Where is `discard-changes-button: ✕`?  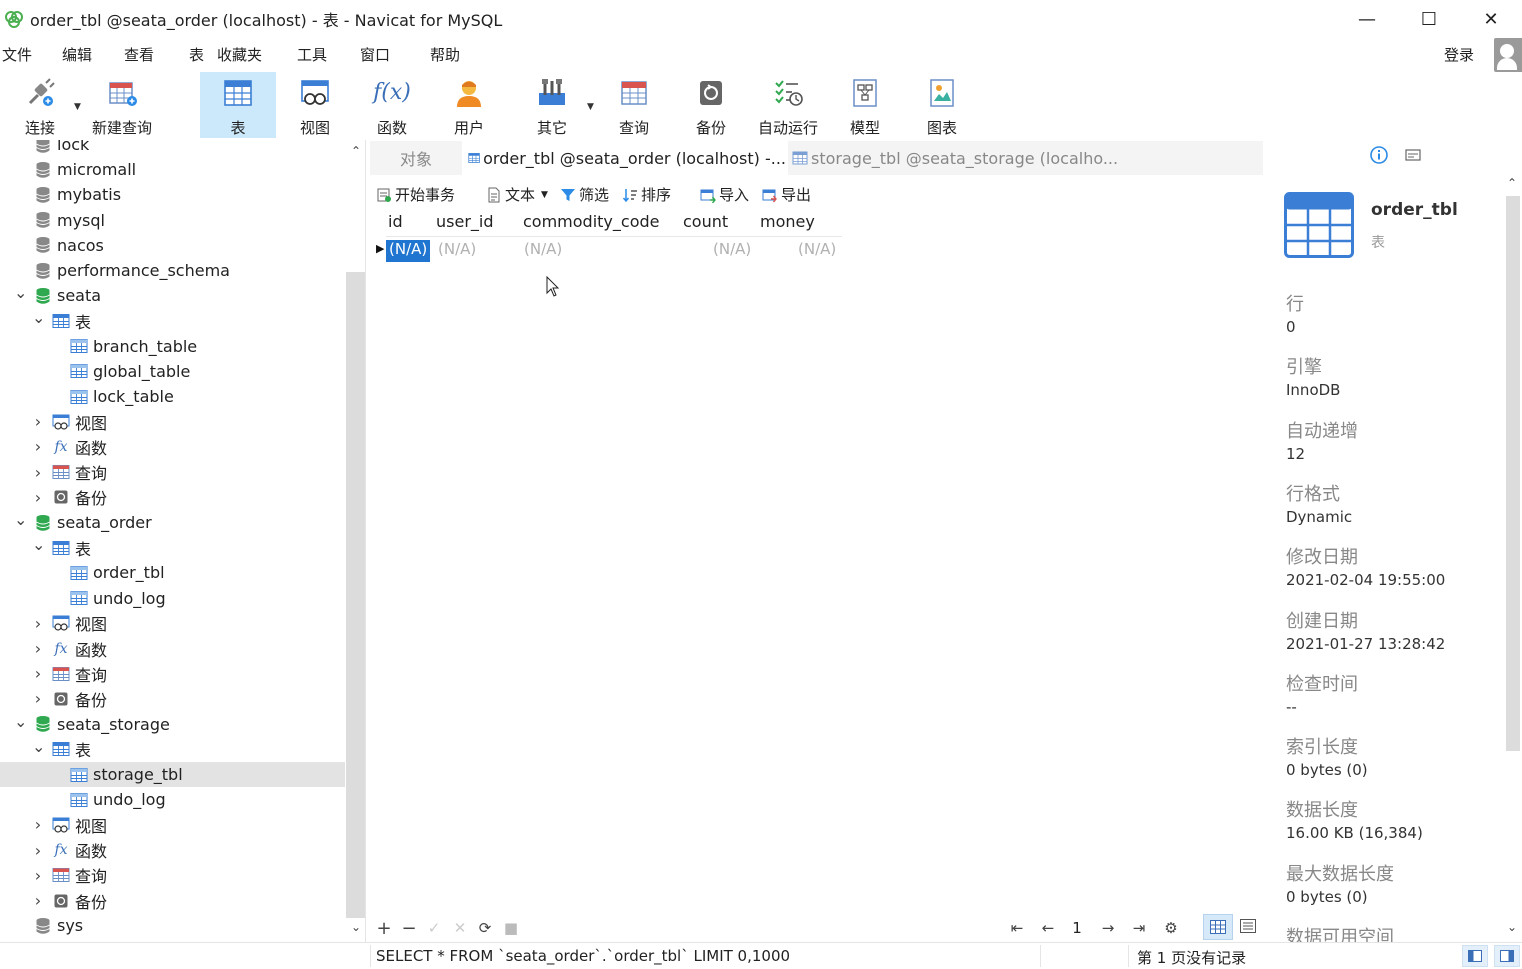 discard-changes-button: ✕ is located at coordinates (460, 928).